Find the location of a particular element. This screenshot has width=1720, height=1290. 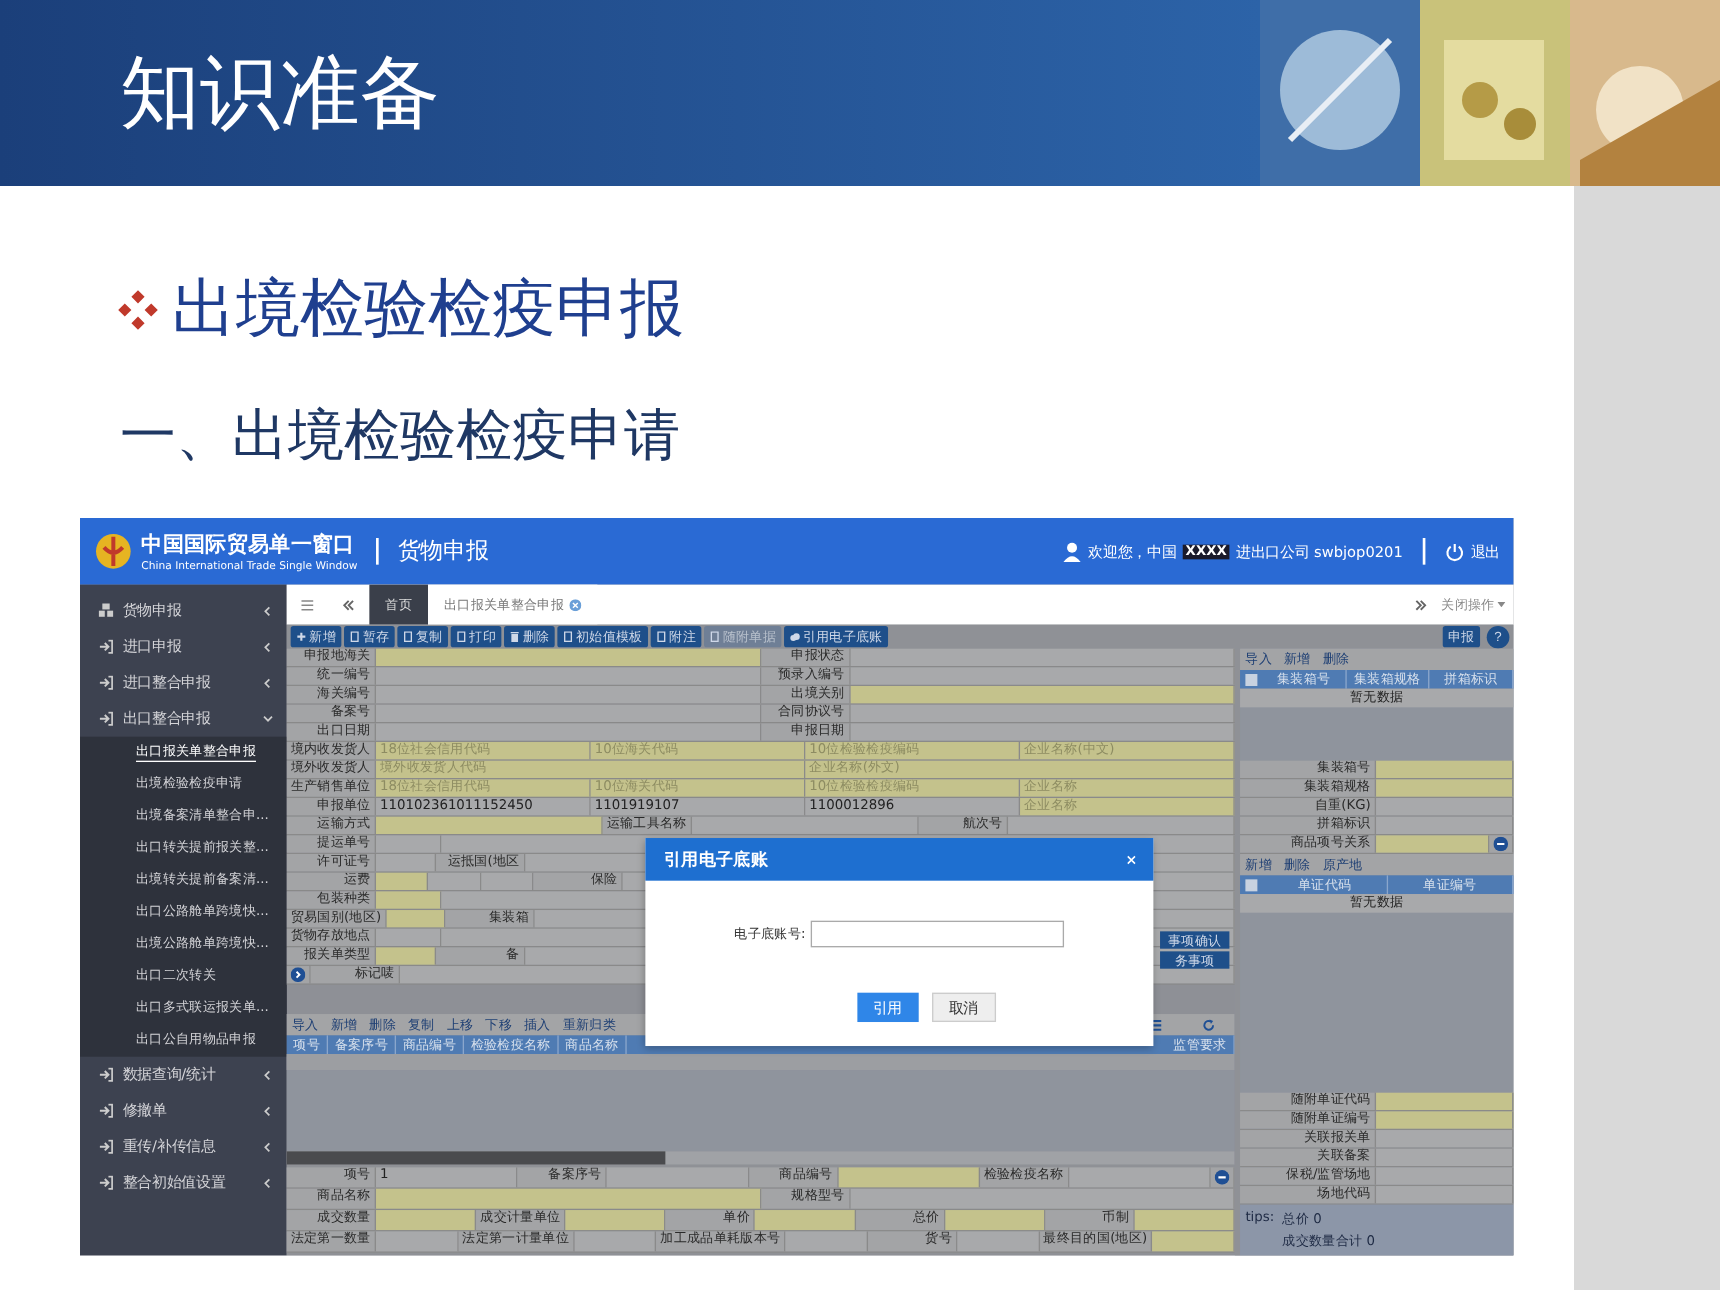

section-heading: 出境检验检疫申报 is located at coordinates (428, 309).